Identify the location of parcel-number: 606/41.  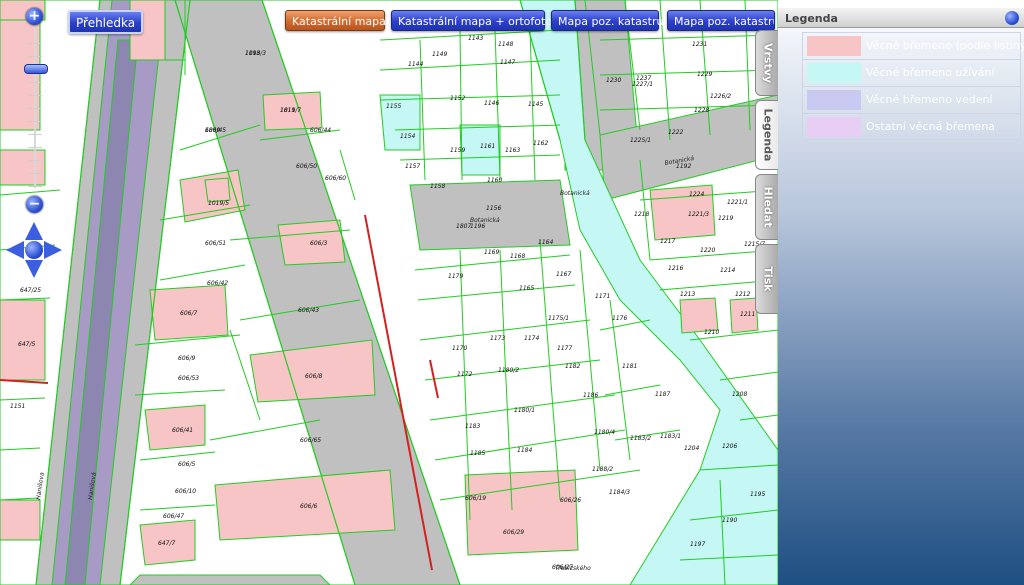
(182, 430).